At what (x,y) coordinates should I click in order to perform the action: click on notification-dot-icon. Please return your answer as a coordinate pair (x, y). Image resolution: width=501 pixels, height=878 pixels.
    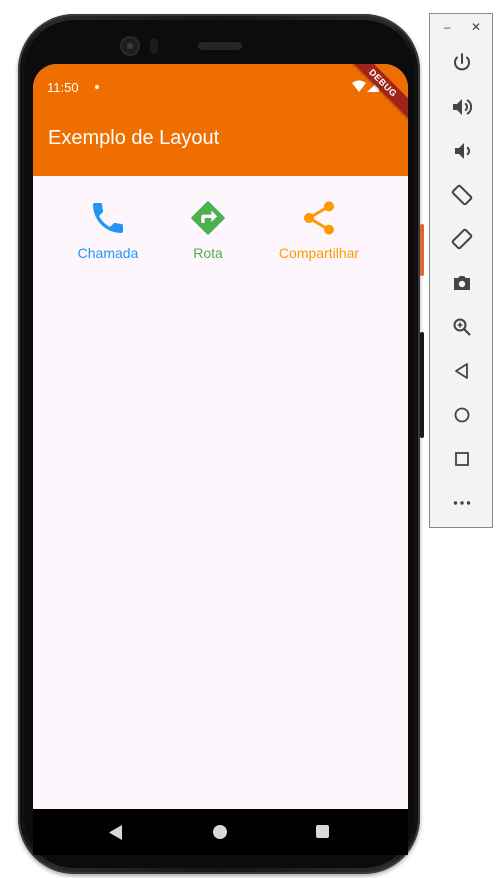
    Looking at the image, I should click on (97, 87).